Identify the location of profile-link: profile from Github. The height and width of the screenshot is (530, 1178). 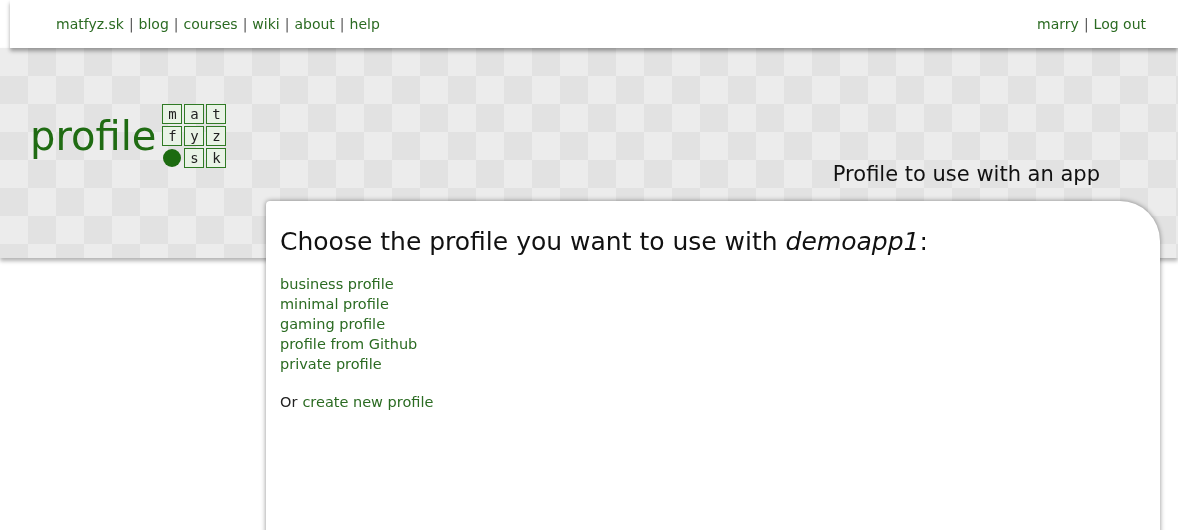
(713, 344).